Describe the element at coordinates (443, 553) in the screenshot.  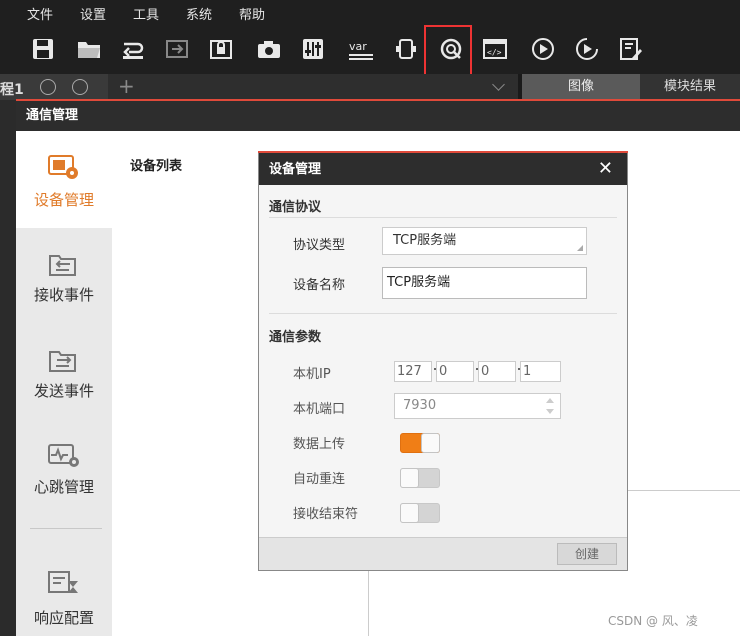
I see `dialog-footer: 创建` at that location.